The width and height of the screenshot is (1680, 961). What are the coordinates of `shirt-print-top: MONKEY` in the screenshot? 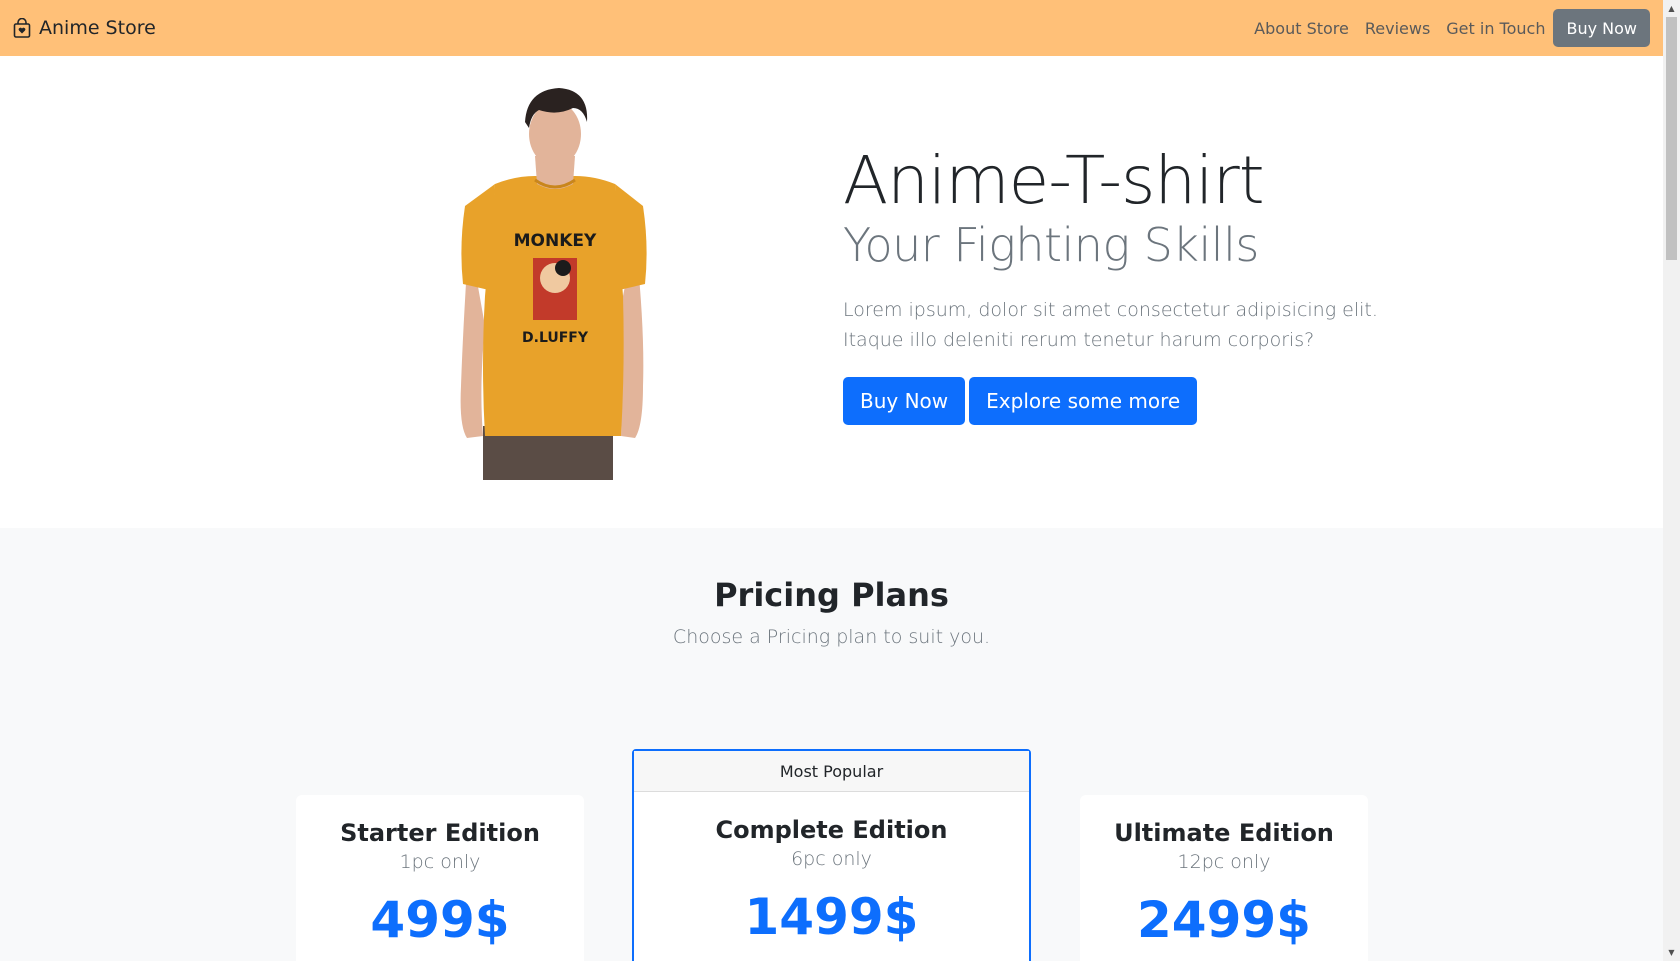 It's located at (555, 241).